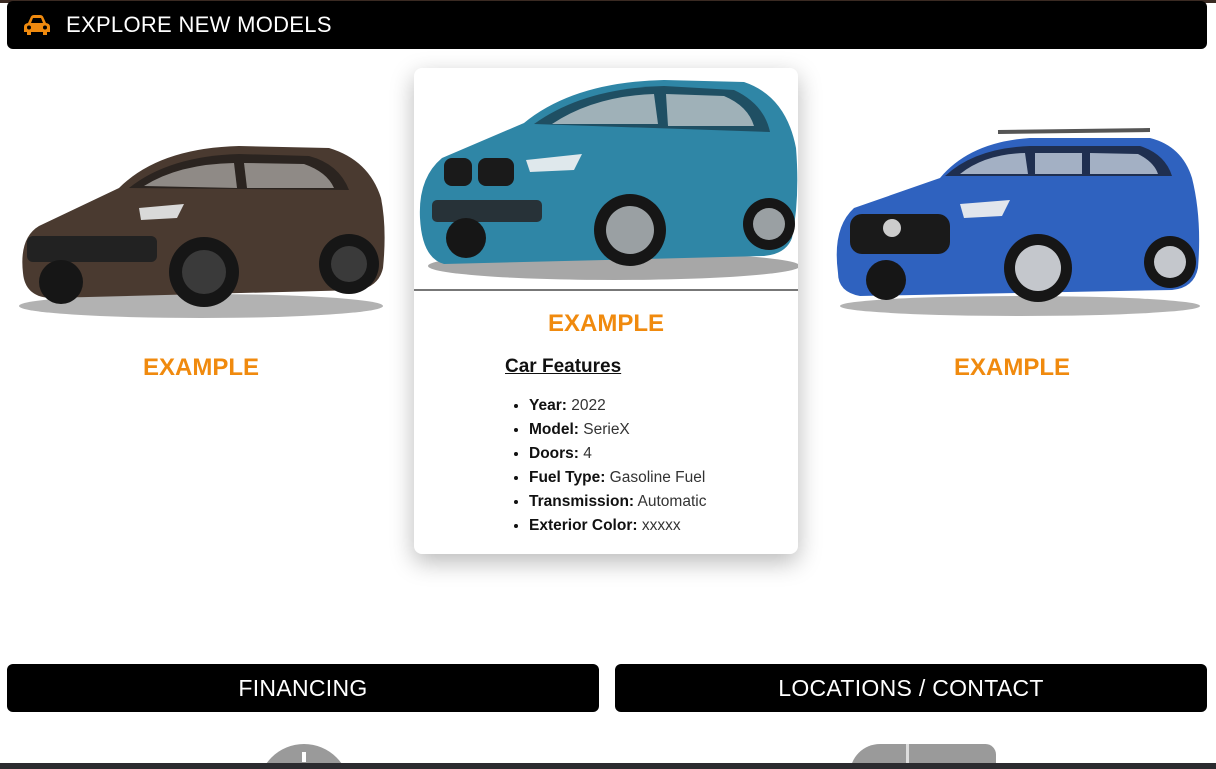 Image resolution: width=1216 pixels, height=769 pixels. Describe the element at coordinates (617, 432) in the screenshot. I see `feature-model: Model: SerieX` at that location.